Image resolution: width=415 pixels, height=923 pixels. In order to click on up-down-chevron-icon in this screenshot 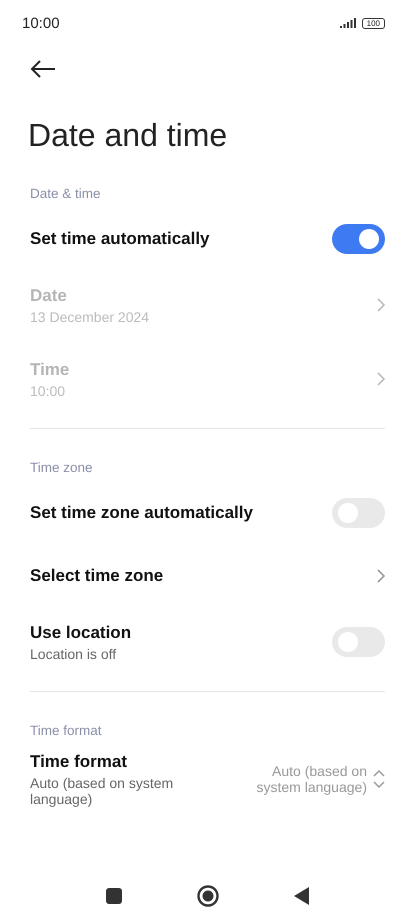, I will do `click(379, 779)`.